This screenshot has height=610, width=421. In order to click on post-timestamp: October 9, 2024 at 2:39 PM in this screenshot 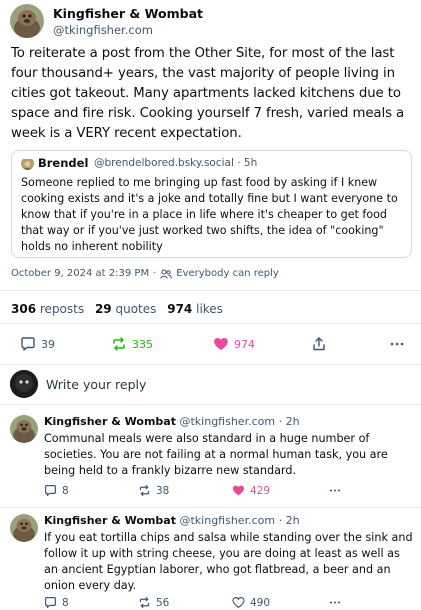, I will do `click(80, 273)`.